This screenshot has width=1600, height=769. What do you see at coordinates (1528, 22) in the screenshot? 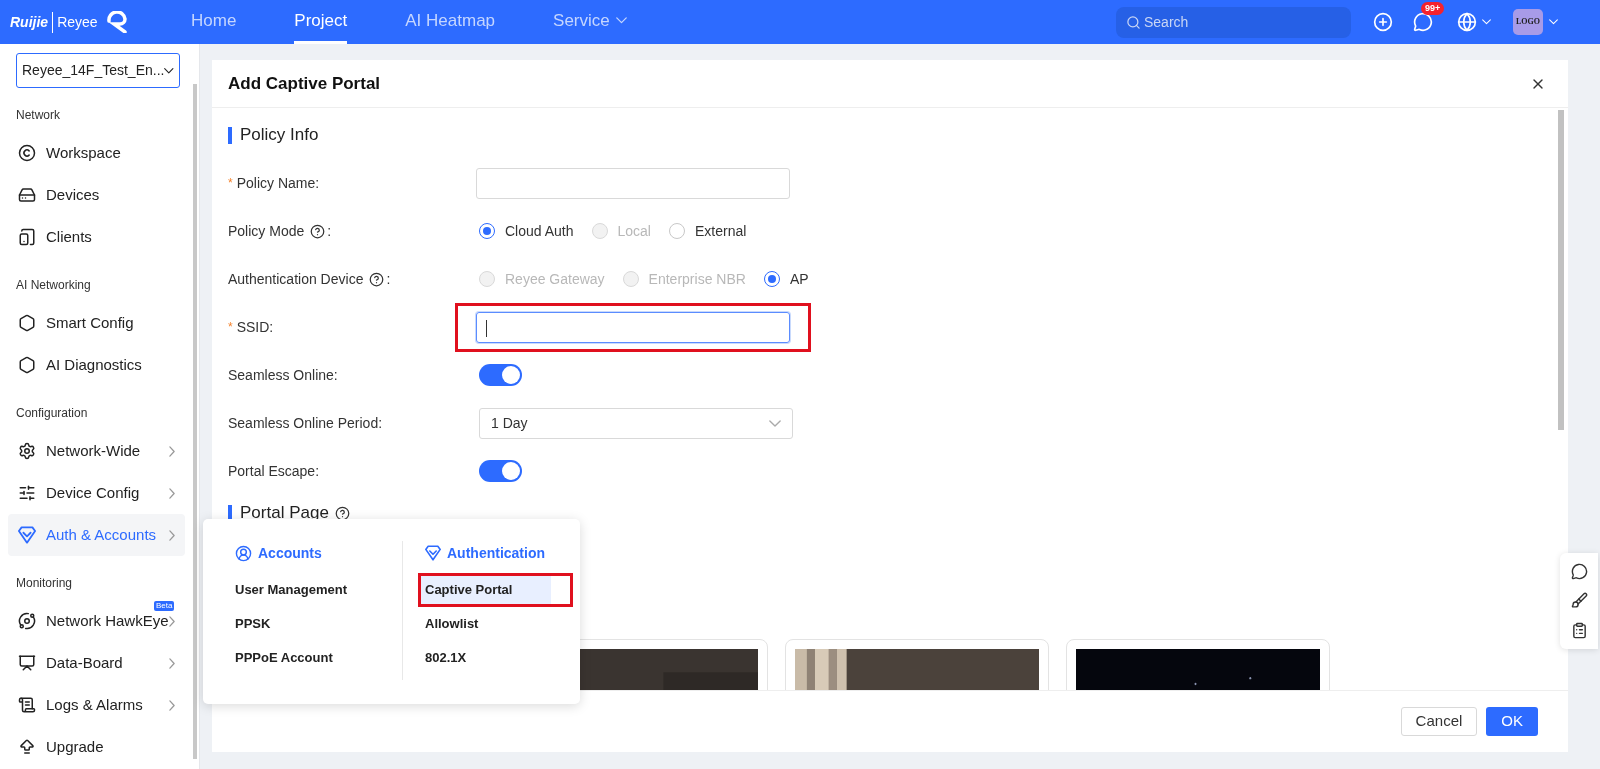
I see `avatar: LOGO` at bounding box center [1528, 22].